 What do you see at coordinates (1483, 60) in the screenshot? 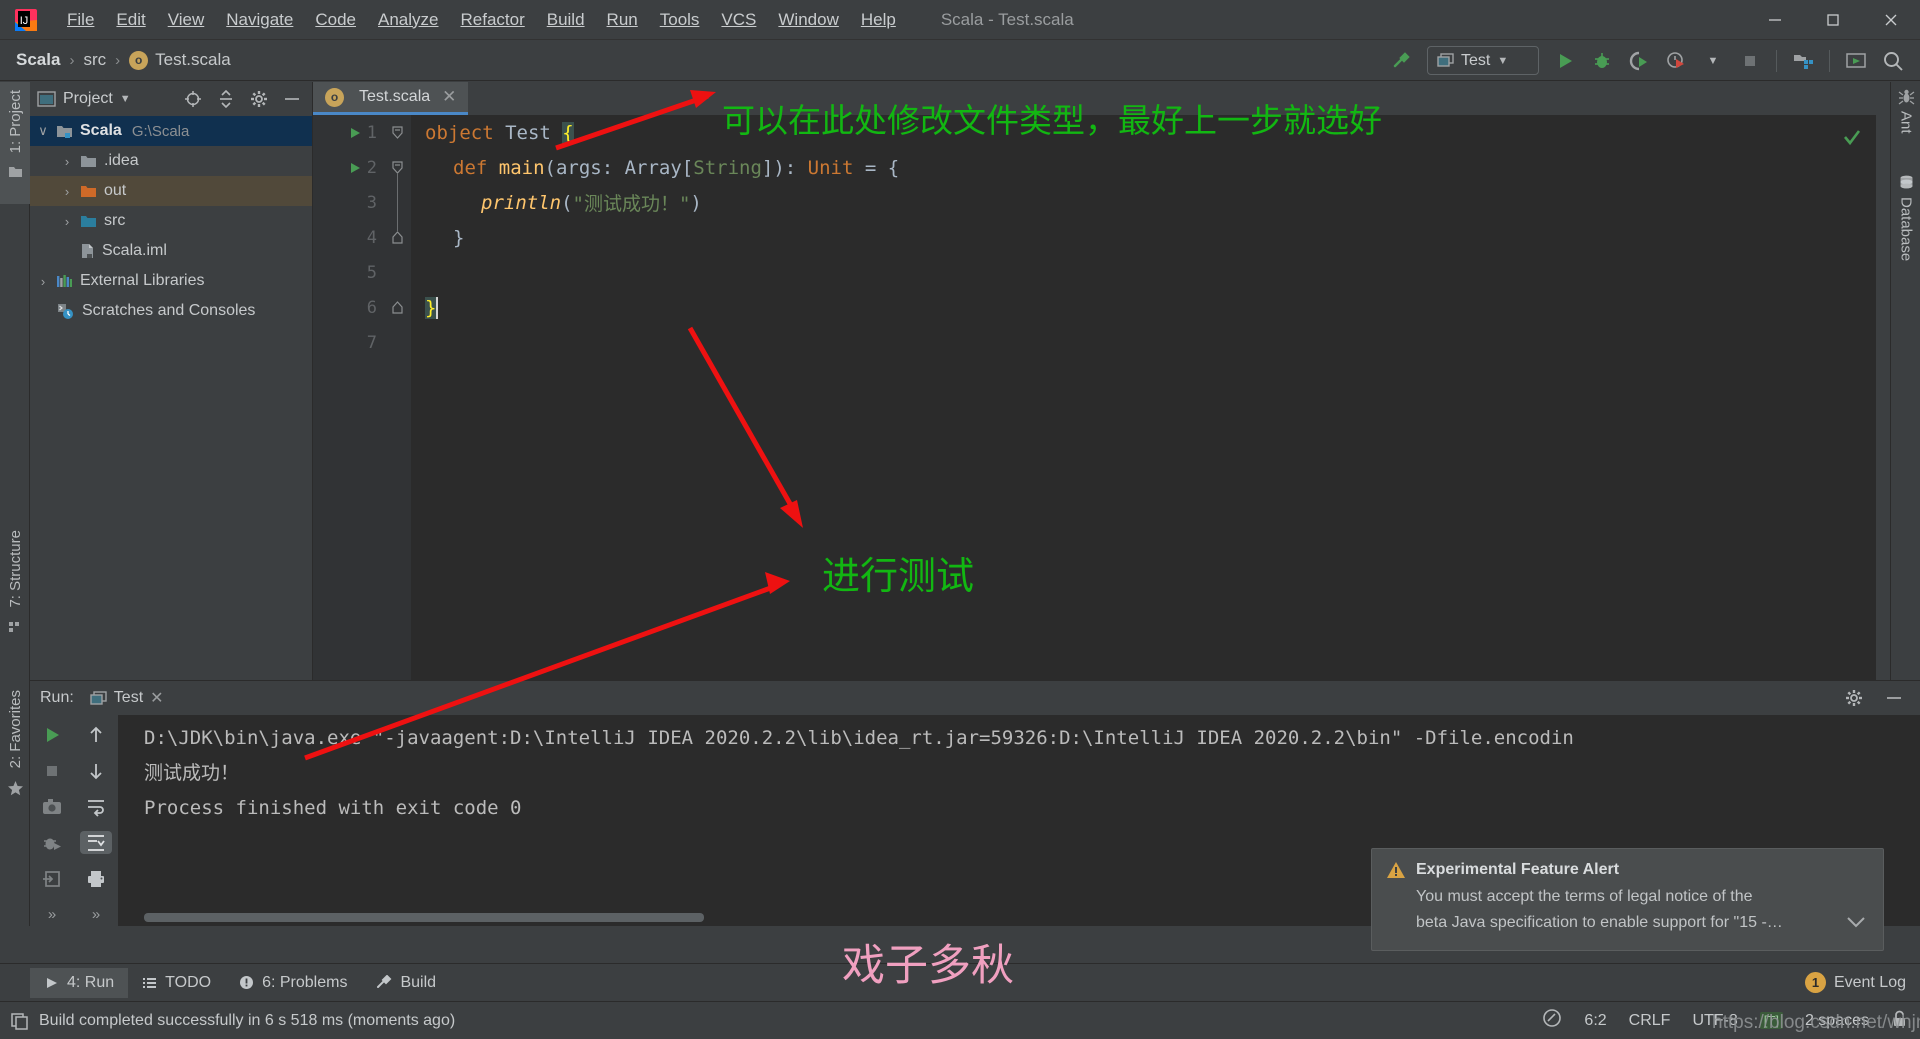
I see `run-configuration-selector: Test ▼` at bounding box center [1483, 60].